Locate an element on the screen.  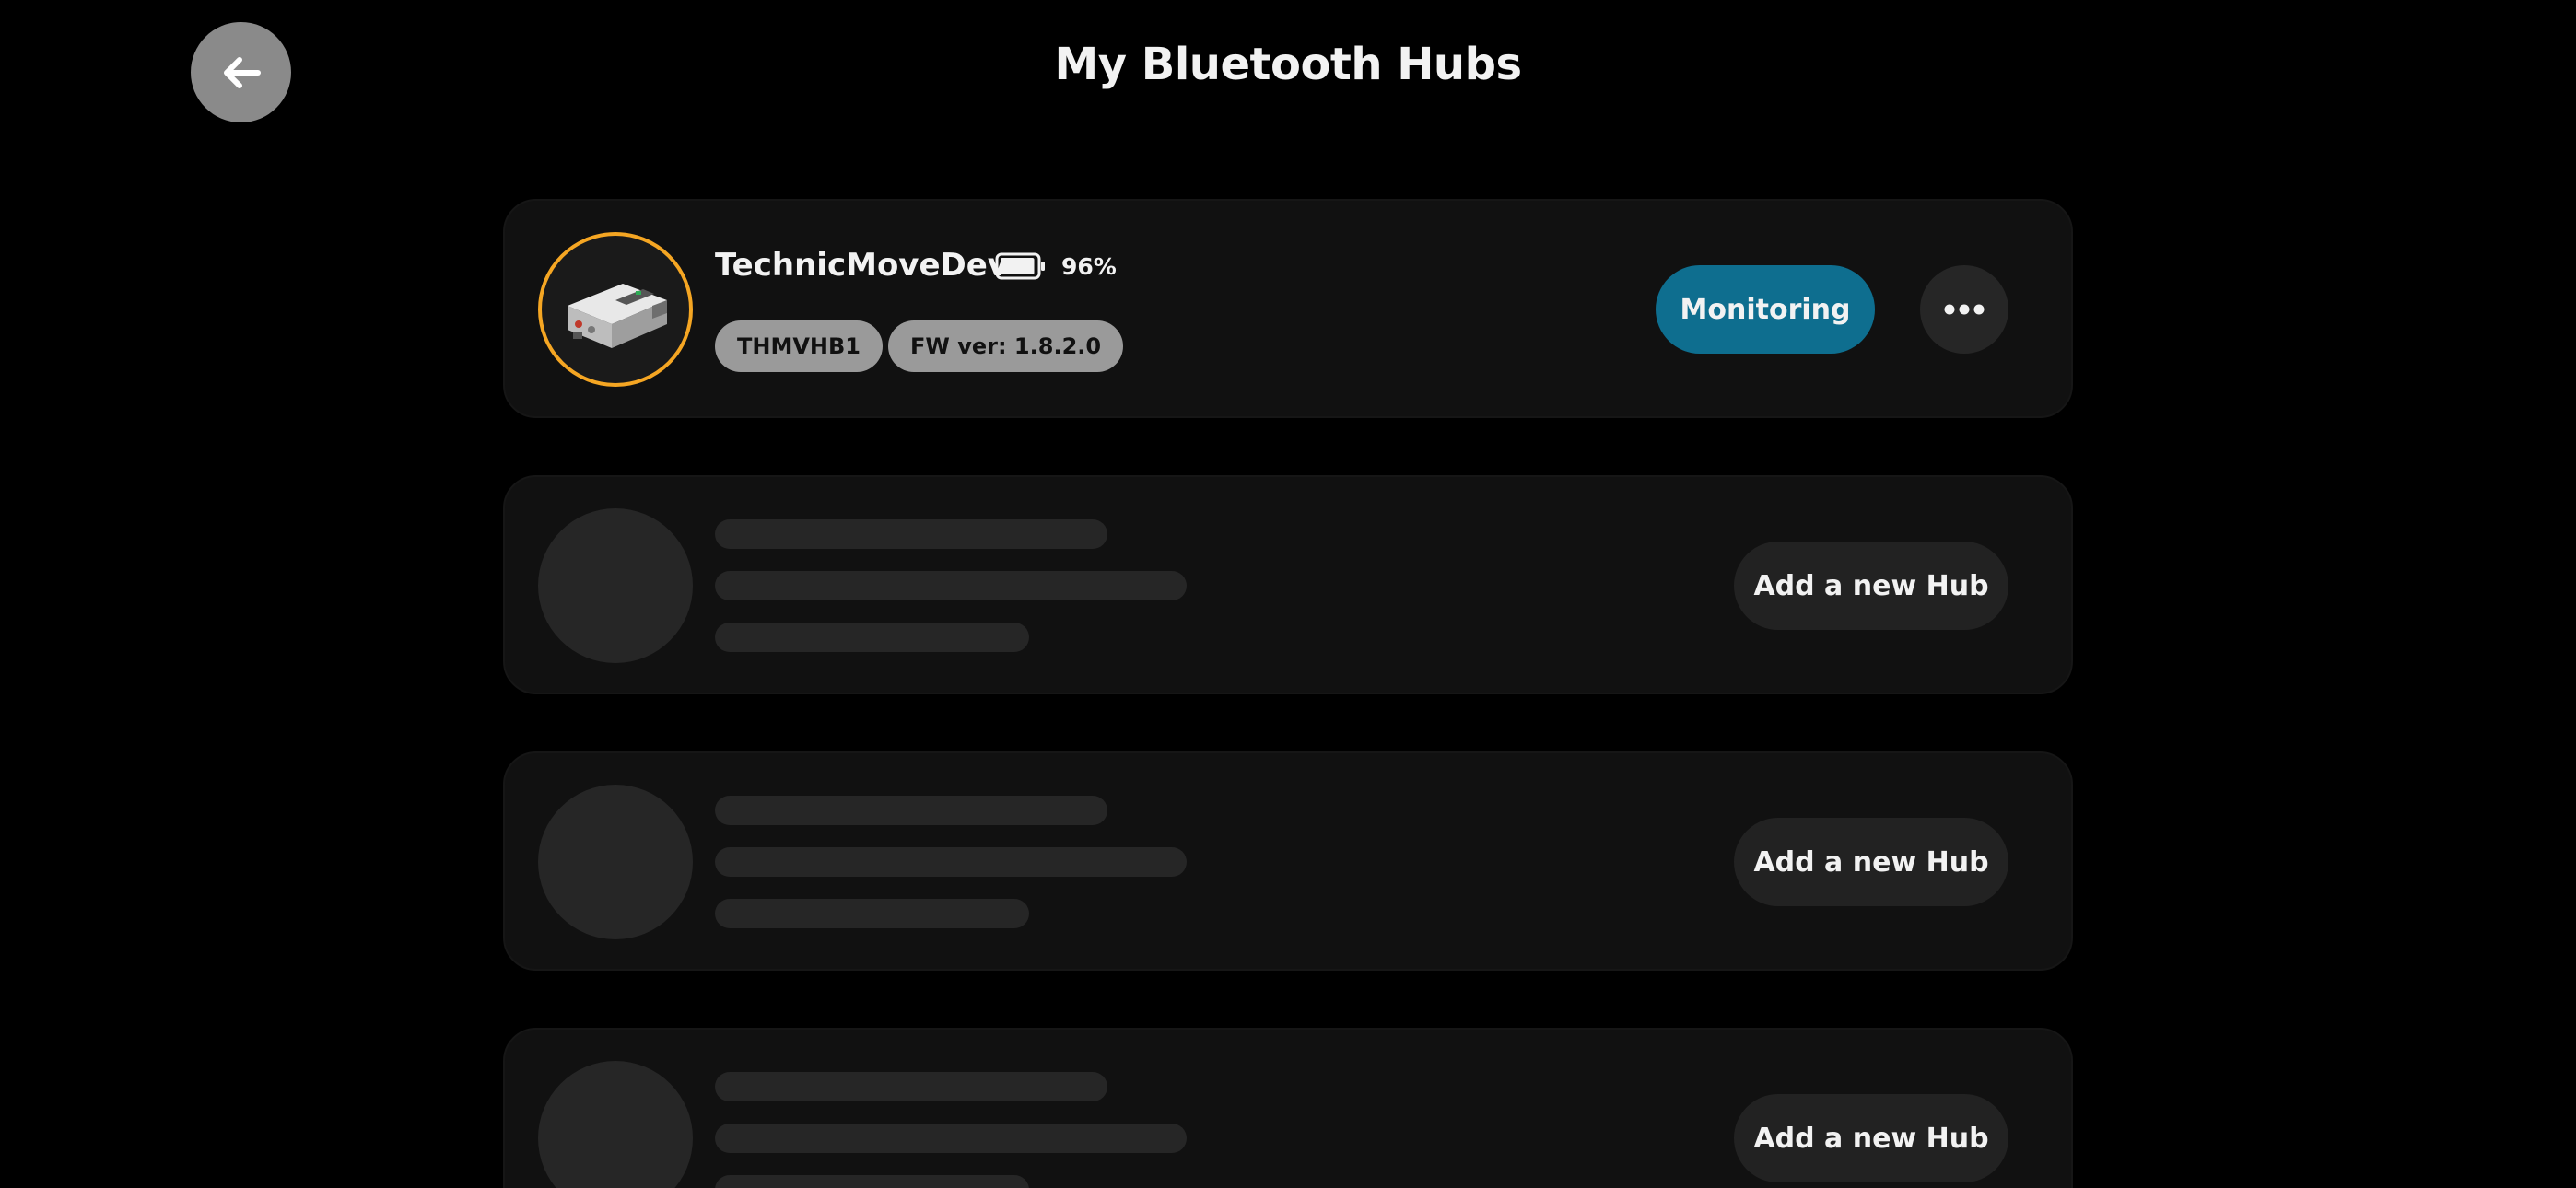
page-title: My Bluetooth Hubs is located at coordinates (1288, 64).